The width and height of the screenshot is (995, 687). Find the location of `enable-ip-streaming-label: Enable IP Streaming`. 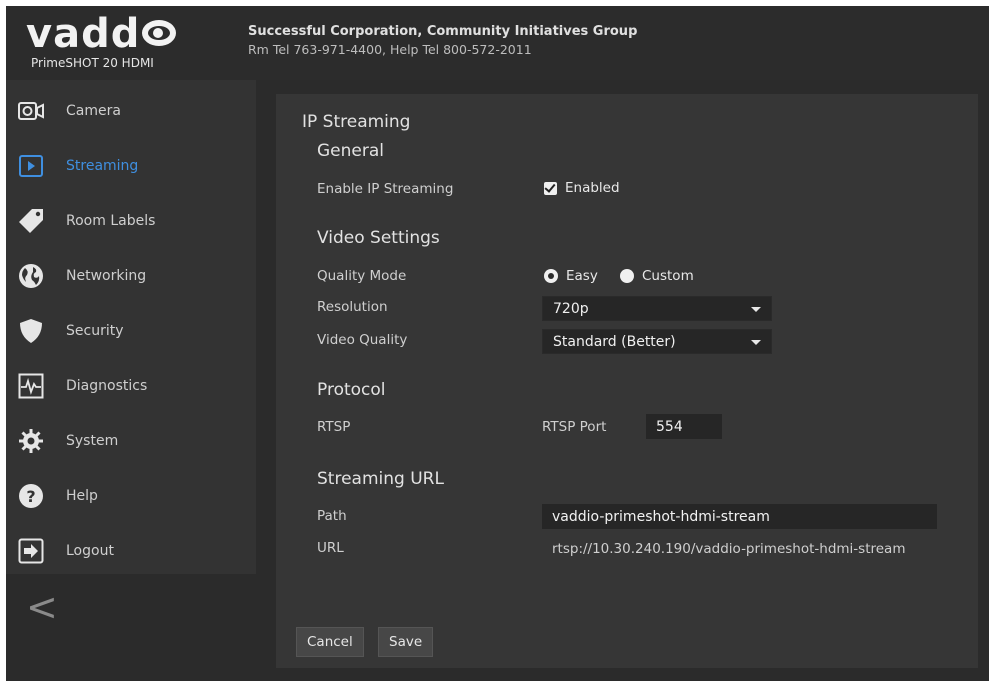

enable-ip-streaming-label: Enable IP Streaming is located at coordinates (385, 189).